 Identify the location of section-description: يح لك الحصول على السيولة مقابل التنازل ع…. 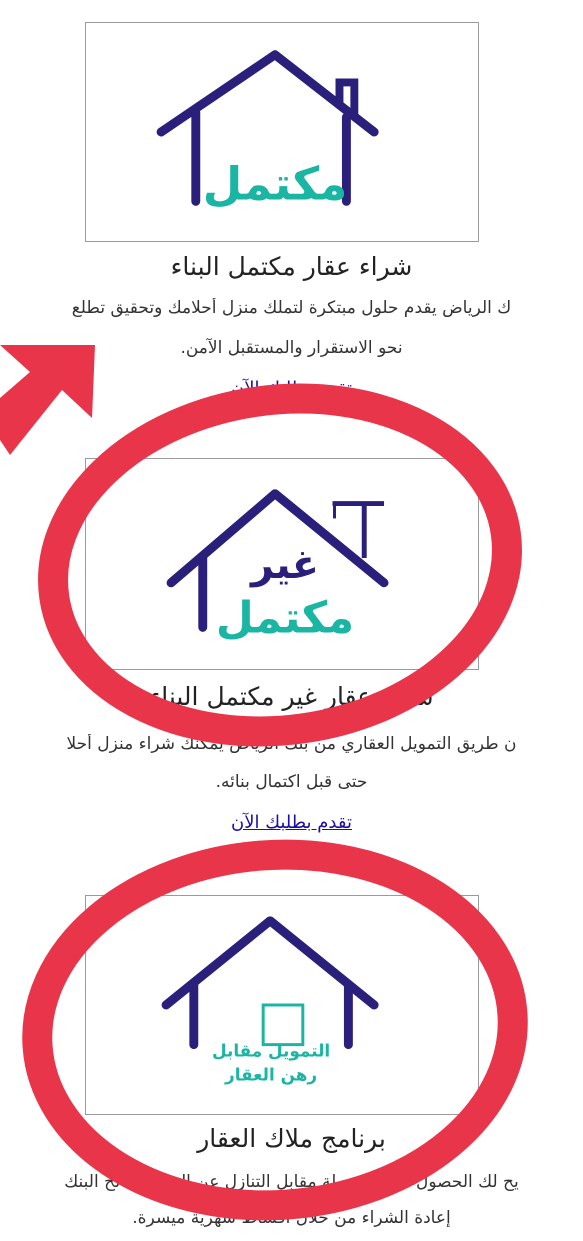
(291, 1182).